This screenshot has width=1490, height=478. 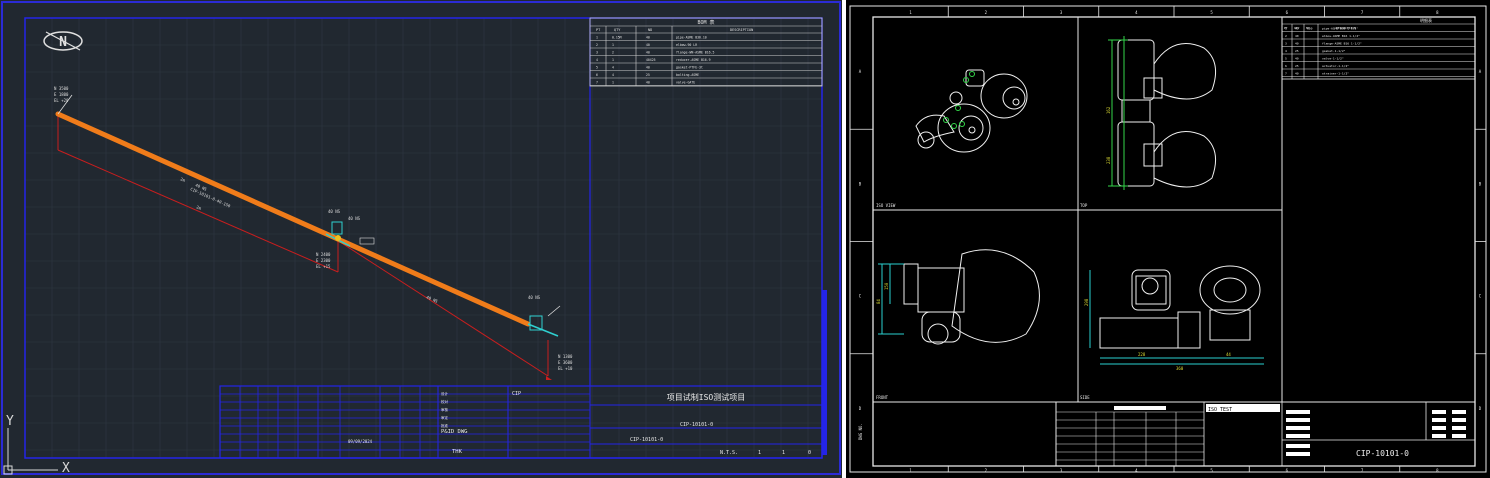 I want to click on sheet-field: 1, so click(x=759, y=453).